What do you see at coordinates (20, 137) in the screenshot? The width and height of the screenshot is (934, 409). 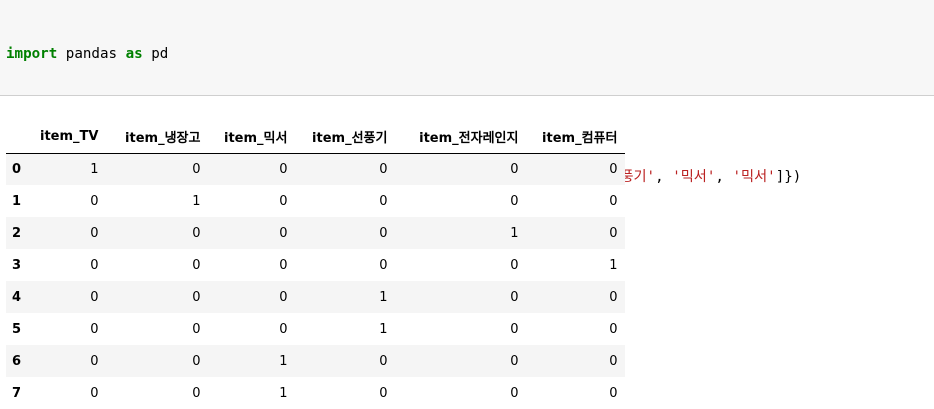 I see `index-header` at bounding box center [20, 137].